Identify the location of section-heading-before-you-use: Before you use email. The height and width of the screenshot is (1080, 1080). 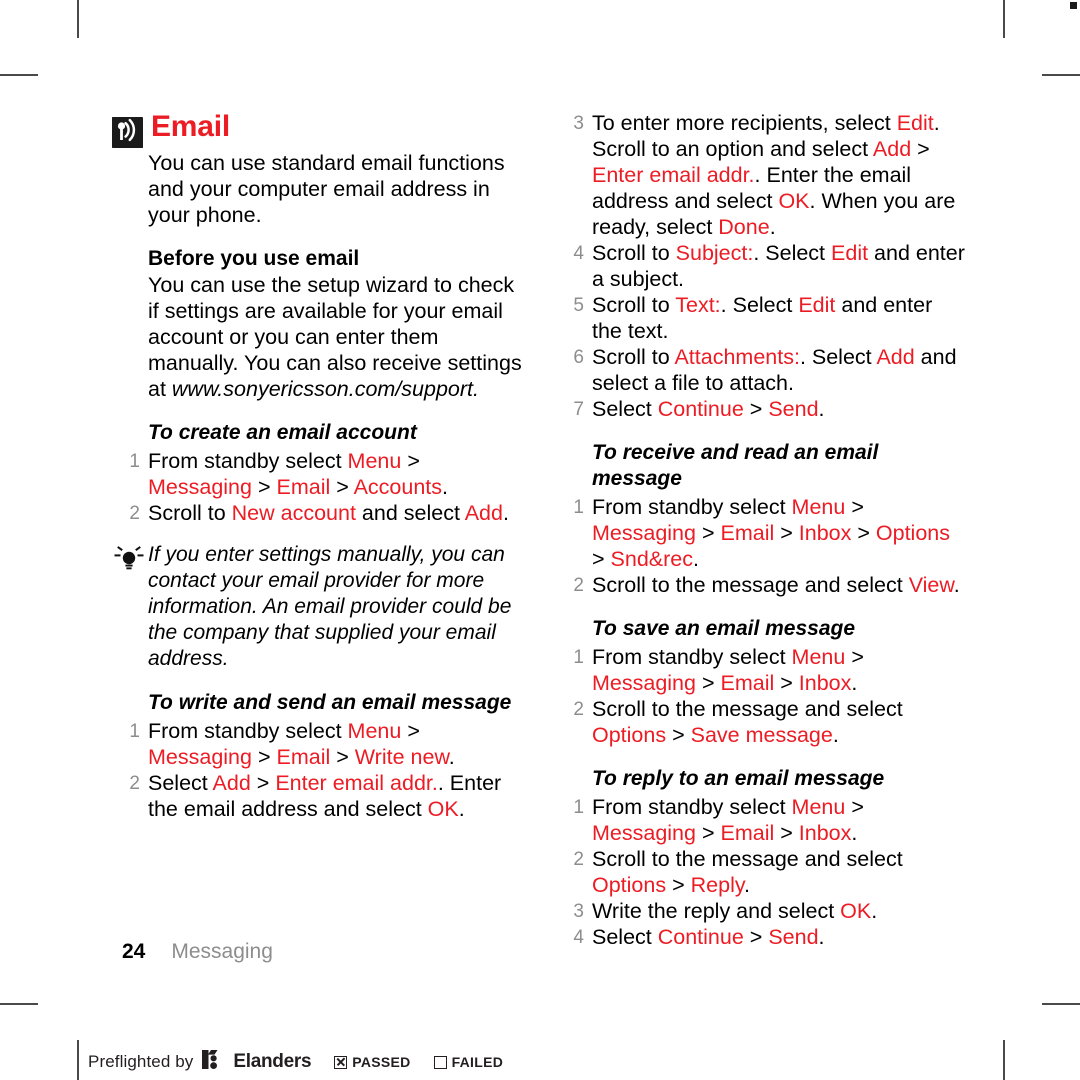
(254, 258).